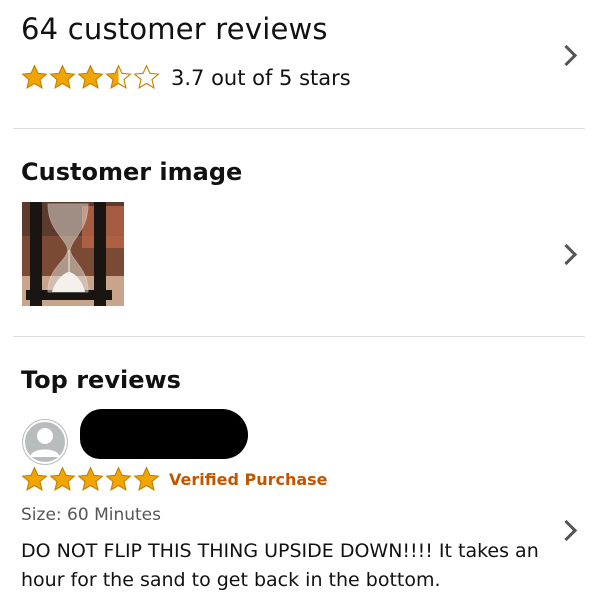  I want to click on review-size: Size: 60 Minutes, so click(91, 515).